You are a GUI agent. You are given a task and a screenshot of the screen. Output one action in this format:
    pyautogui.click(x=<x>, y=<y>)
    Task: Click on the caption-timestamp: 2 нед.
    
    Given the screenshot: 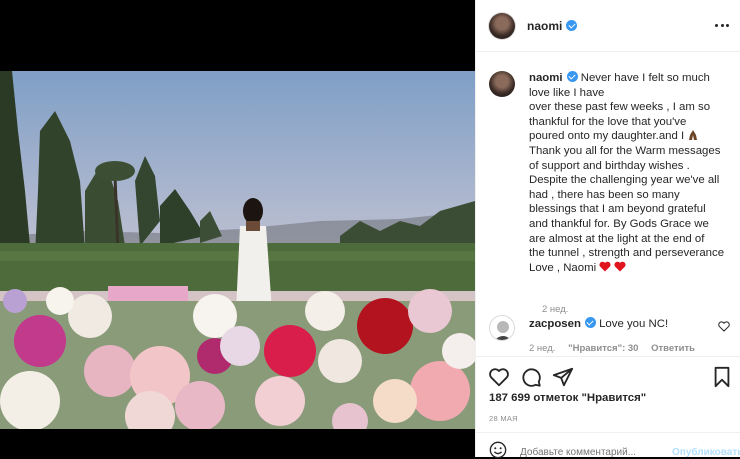 What is the action you would take?
    pyautogui.click(x=555, y=309)
    